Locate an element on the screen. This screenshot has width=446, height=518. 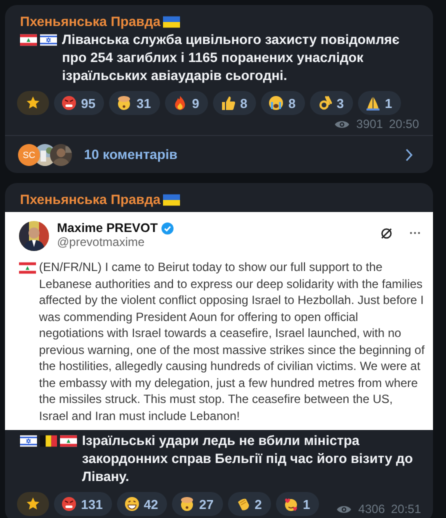
crying-face-icon is located at coordinates (276, 103).